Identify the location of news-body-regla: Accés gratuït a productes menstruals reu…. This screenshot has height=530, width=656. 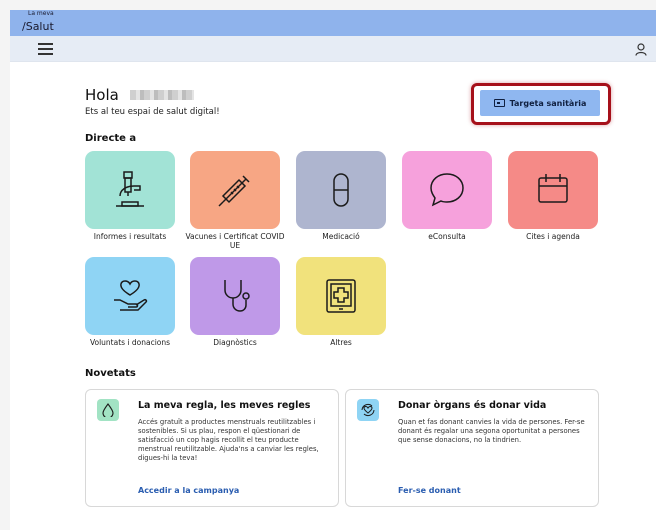
(228, 440).